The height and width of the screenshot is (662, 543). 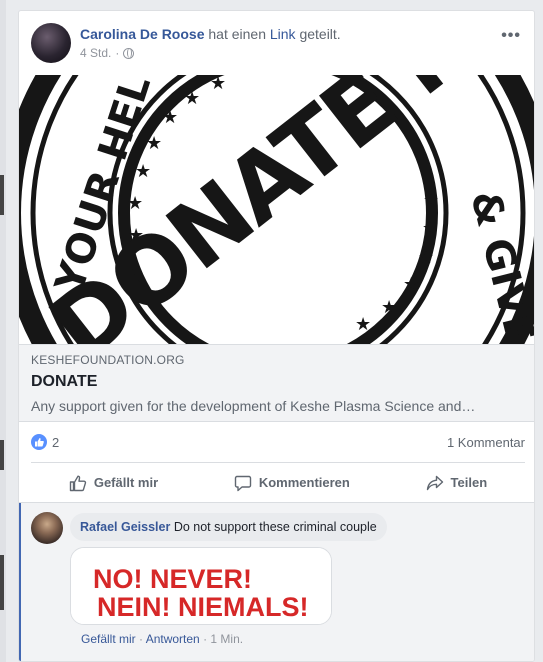 What do you see at coordinates (243, 483) in the screenshot?
I see `comment-bubble-icon` at bounding box center [243, 483].